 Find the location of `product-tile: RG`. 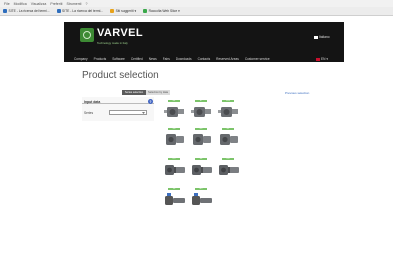

product-tile: RG is located at coordinates (229, 168).